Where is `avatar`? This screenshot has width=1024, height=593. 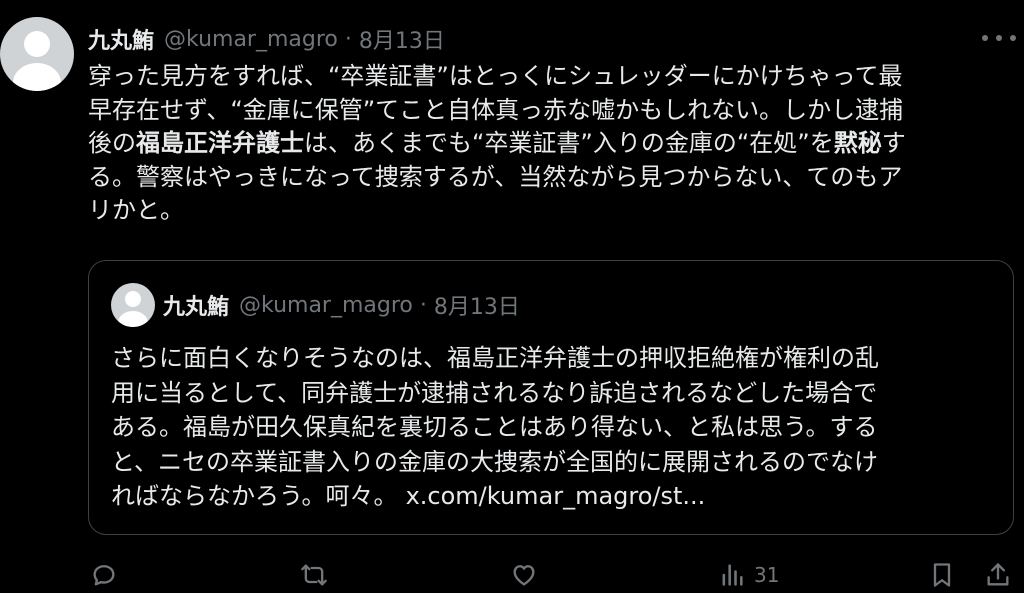
avatar is located at coordinates (37, 54).